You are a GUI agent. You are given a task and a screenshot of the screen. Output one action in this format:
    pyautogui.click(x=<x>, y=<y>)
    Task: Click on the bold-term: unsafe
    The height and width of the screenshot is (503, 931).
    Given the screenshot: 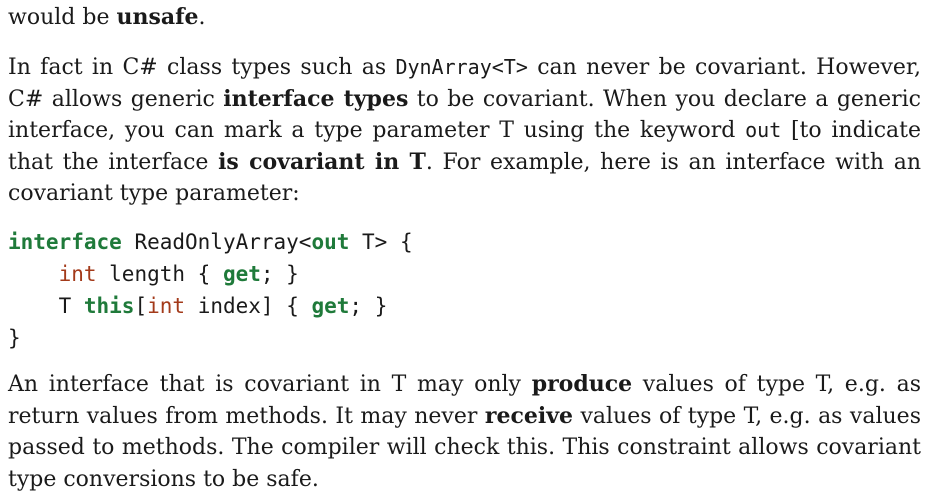 What is the action you would take?
    pyautogui.click(x=157, y=17)
    